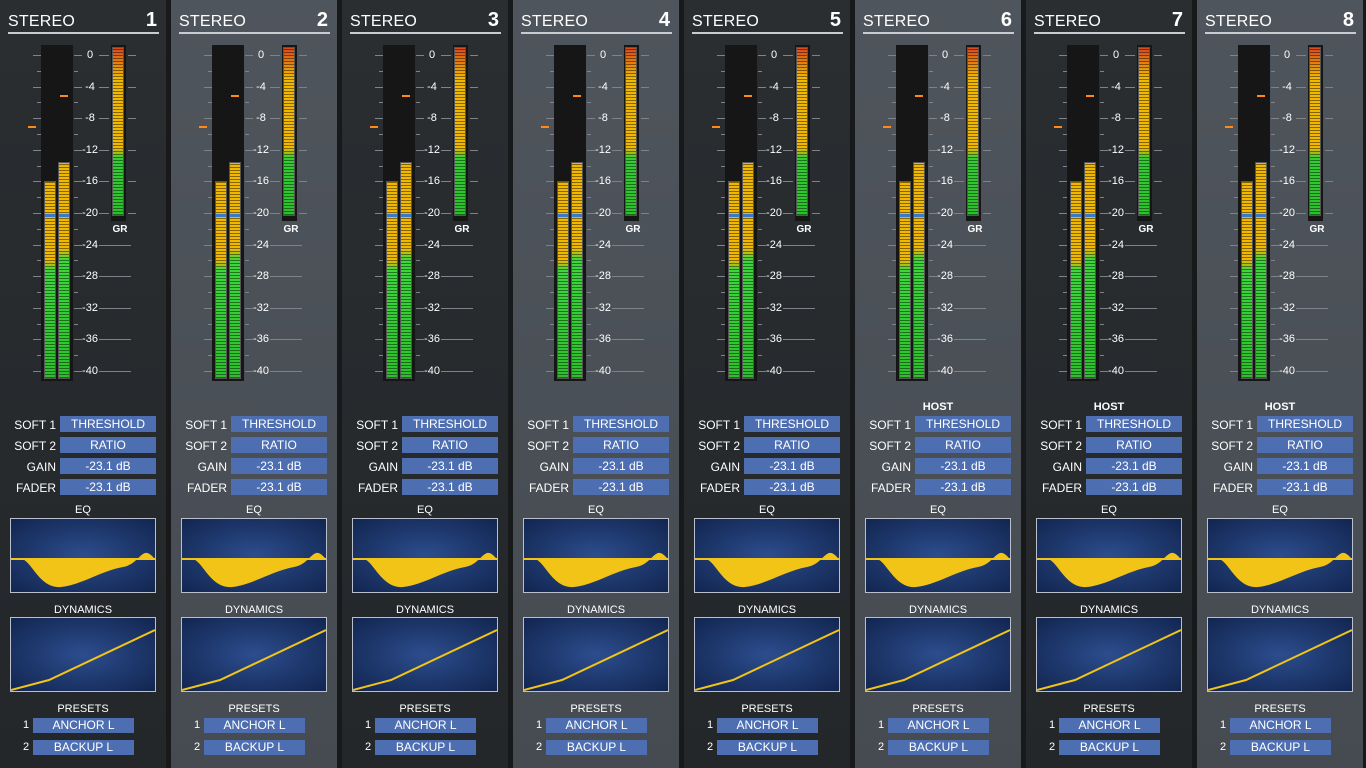  What do you see at coordinates (235, 95) in the screenshot?
I see `peak-hold-indicator` at bounding box center [235, 95].